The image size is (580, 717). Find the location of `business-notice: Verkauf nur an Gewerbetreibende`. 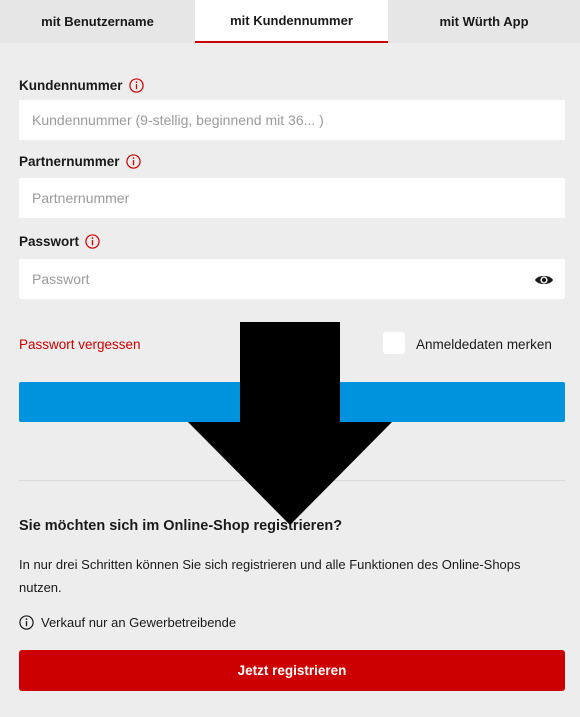

business-notice: Verkauf nur an Gewerbetreibende is located at coordinates (127, 622).